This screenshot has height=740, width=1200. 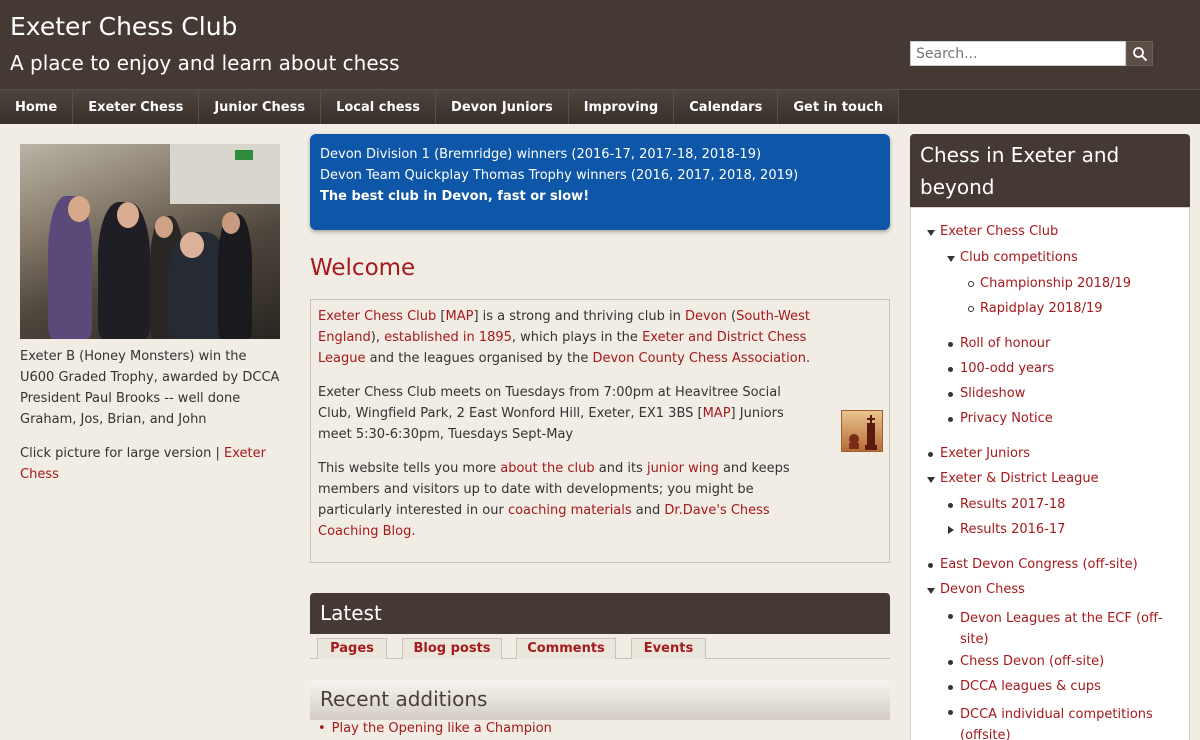 What do you see at coordinates (621, 107) in the screenshot?
I see `nav-improving: Improving` at bounding box center [621, 107].